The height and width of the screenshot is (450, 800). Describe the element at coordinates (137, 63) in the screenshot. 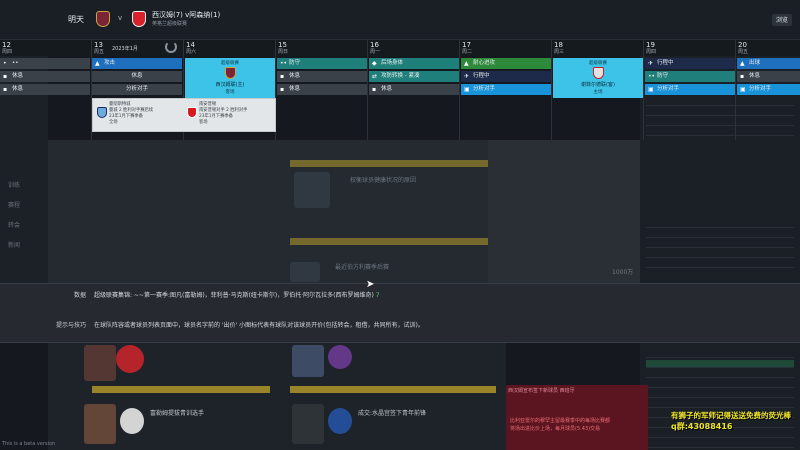

I see `training-session: ▲ 攻击` at that location.